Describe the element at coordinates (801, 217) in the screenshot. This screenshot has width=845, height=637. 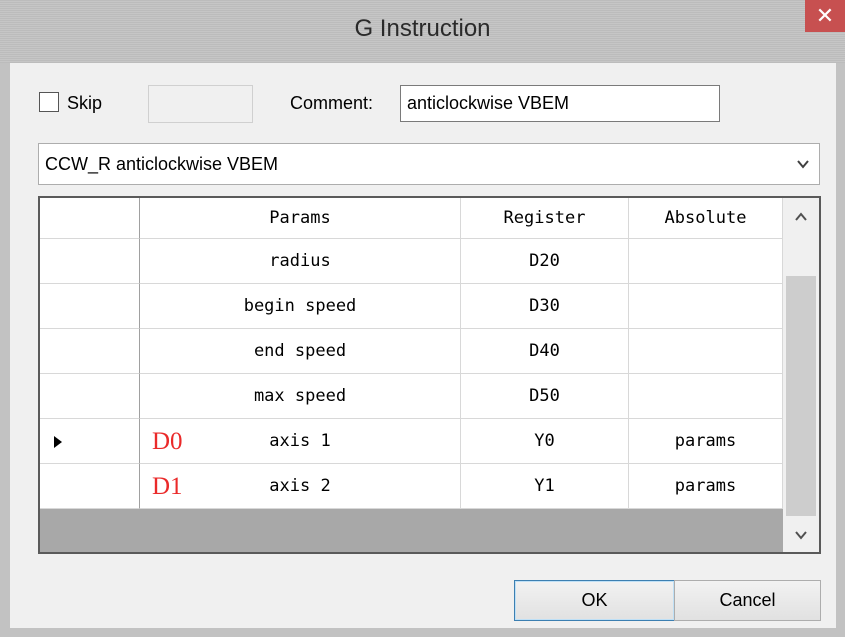
I see `scroll-up-arrow-icon` at that location.